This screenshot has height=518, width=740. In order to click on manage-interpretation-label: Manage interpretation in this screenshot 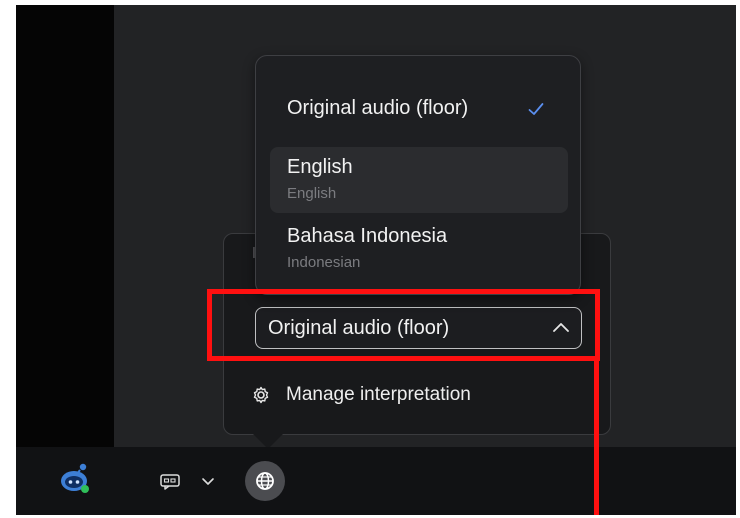, I will do `click(378, 394)`.